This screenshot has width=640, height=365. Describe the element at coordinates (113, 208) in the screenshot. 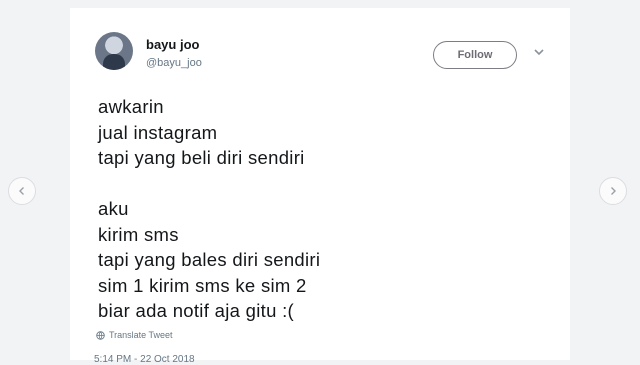

I see `tweet-line: aku` at that location.